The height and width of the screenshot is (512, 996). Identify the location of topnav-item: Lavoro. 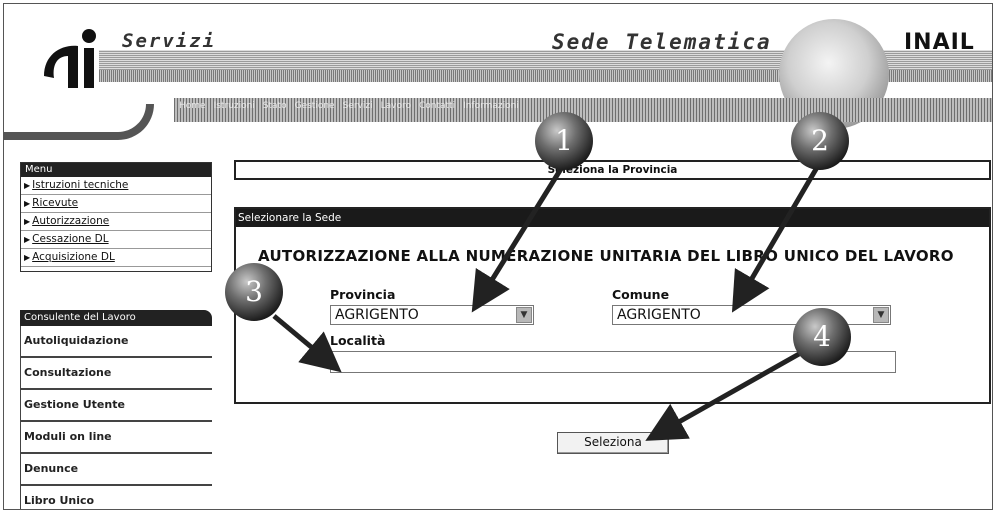
(396, 106).